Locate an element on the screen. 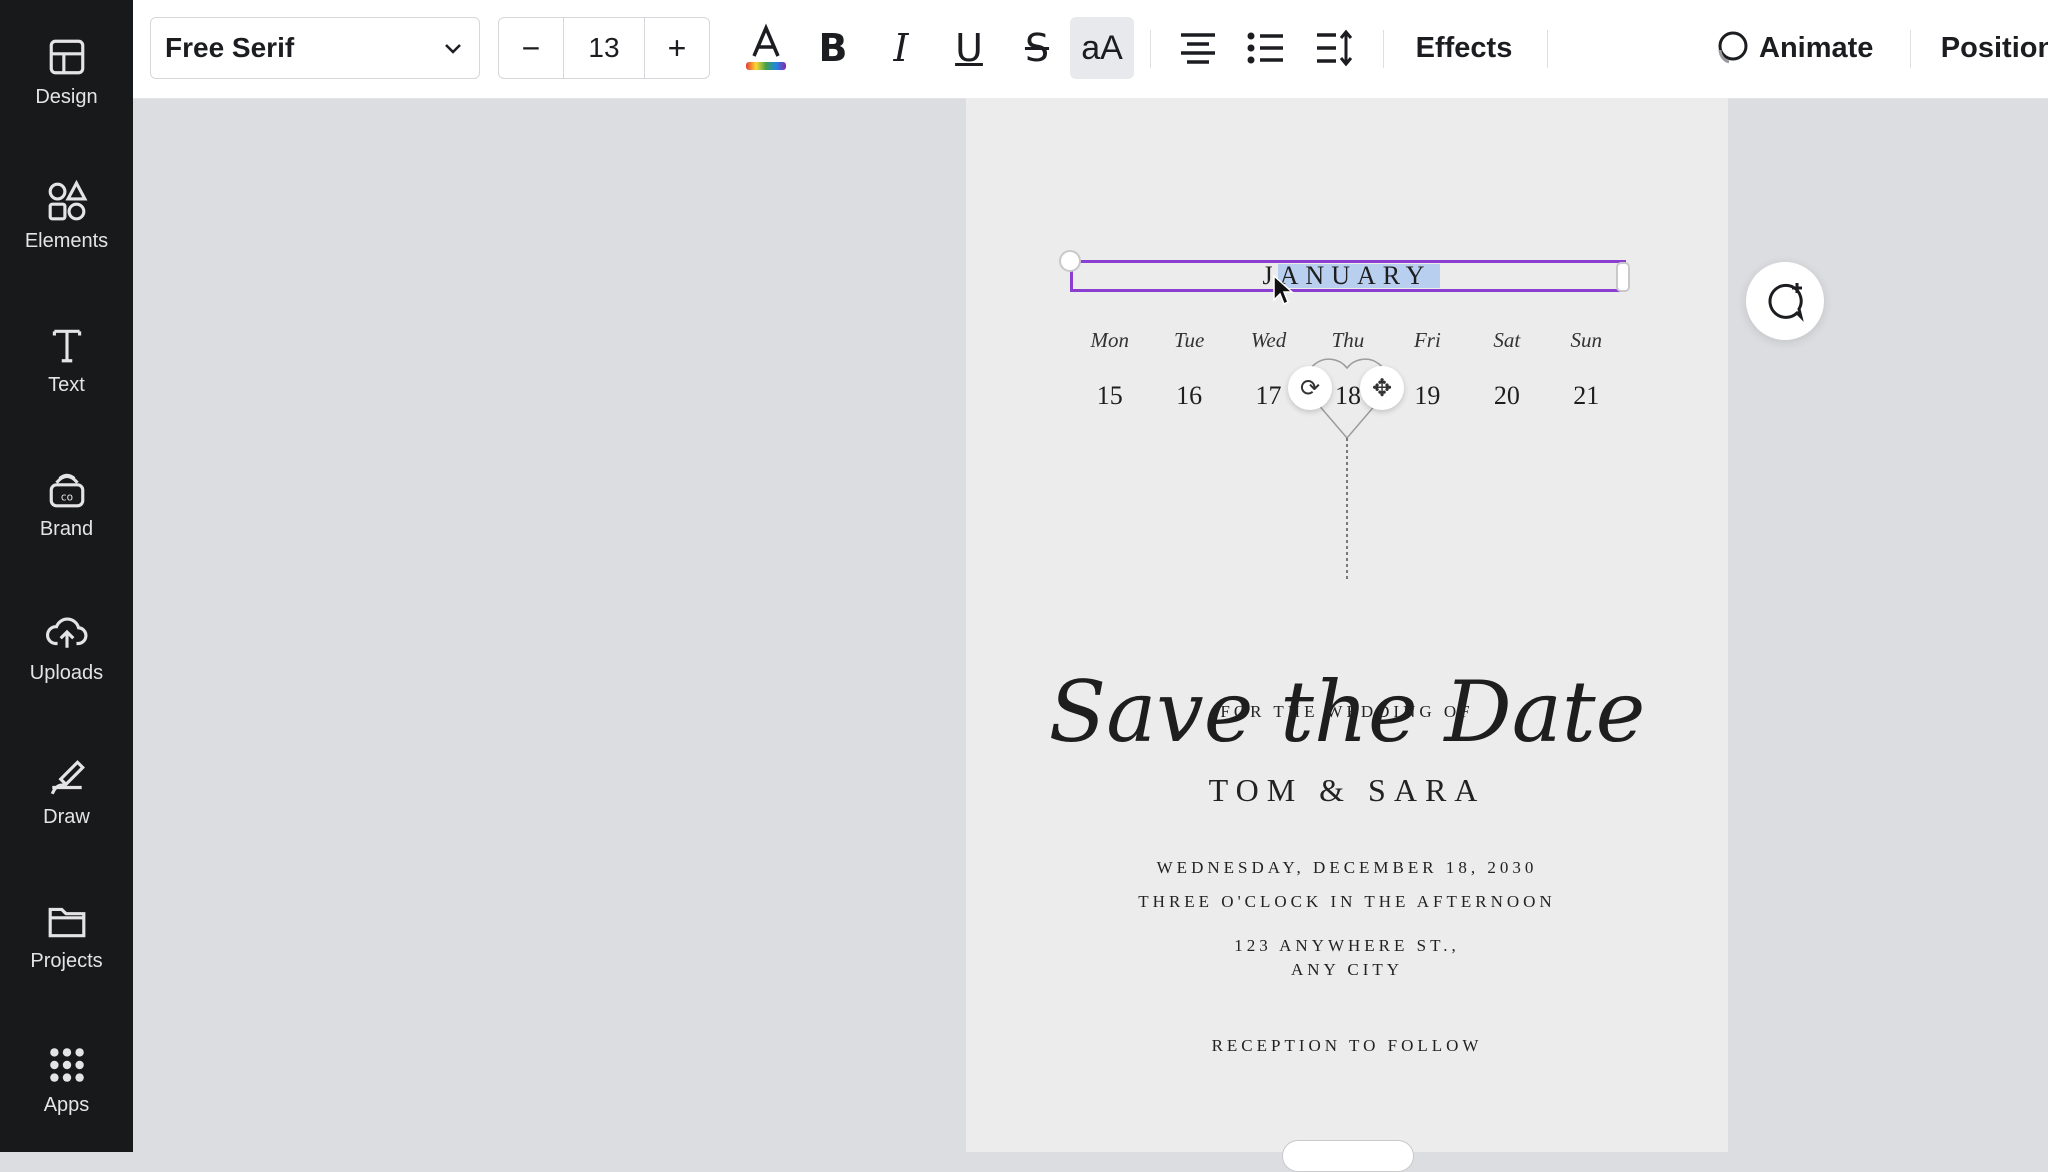  strikethrough-button: S is located at coordinates (1037, 48).